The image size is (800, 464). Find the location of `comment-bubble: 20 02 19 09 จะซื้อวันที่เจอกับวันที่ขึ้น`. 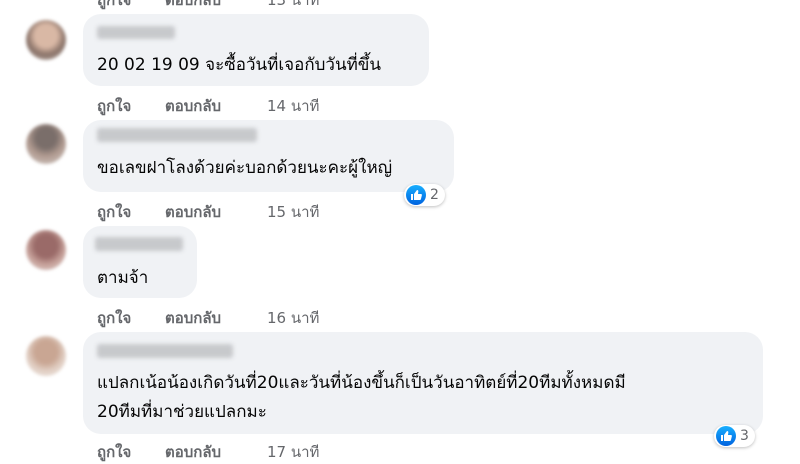

comment-bubble: 20 02 19 09 จะซื้อวันที่เจอกับวันที่ขึ้น is located at coordinates (256, 50).